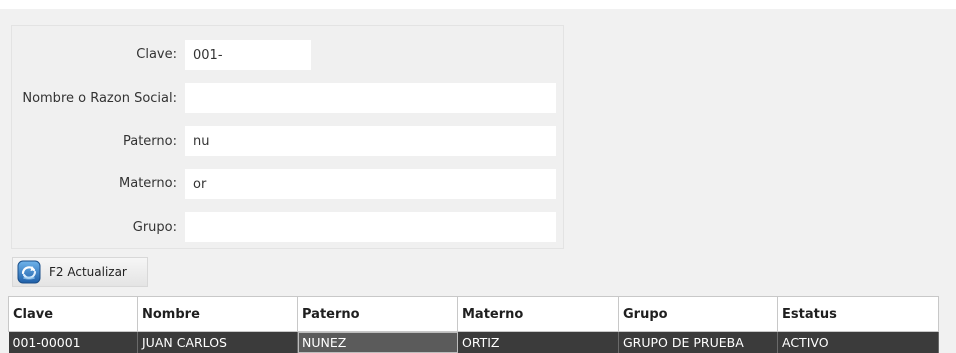 The image size is (956, 353). Describe the element at coordinates (370, 98) in the screenshot. I see `nombre-input` at that location.